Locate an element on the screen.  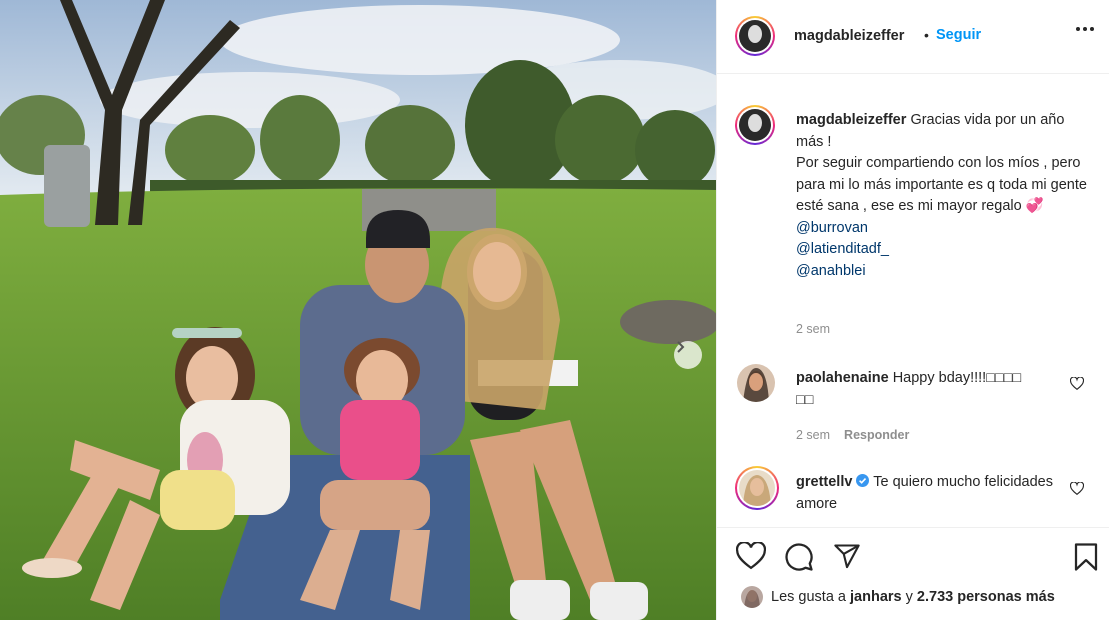
paper-plane-icon is located at coordinates (847, 556).